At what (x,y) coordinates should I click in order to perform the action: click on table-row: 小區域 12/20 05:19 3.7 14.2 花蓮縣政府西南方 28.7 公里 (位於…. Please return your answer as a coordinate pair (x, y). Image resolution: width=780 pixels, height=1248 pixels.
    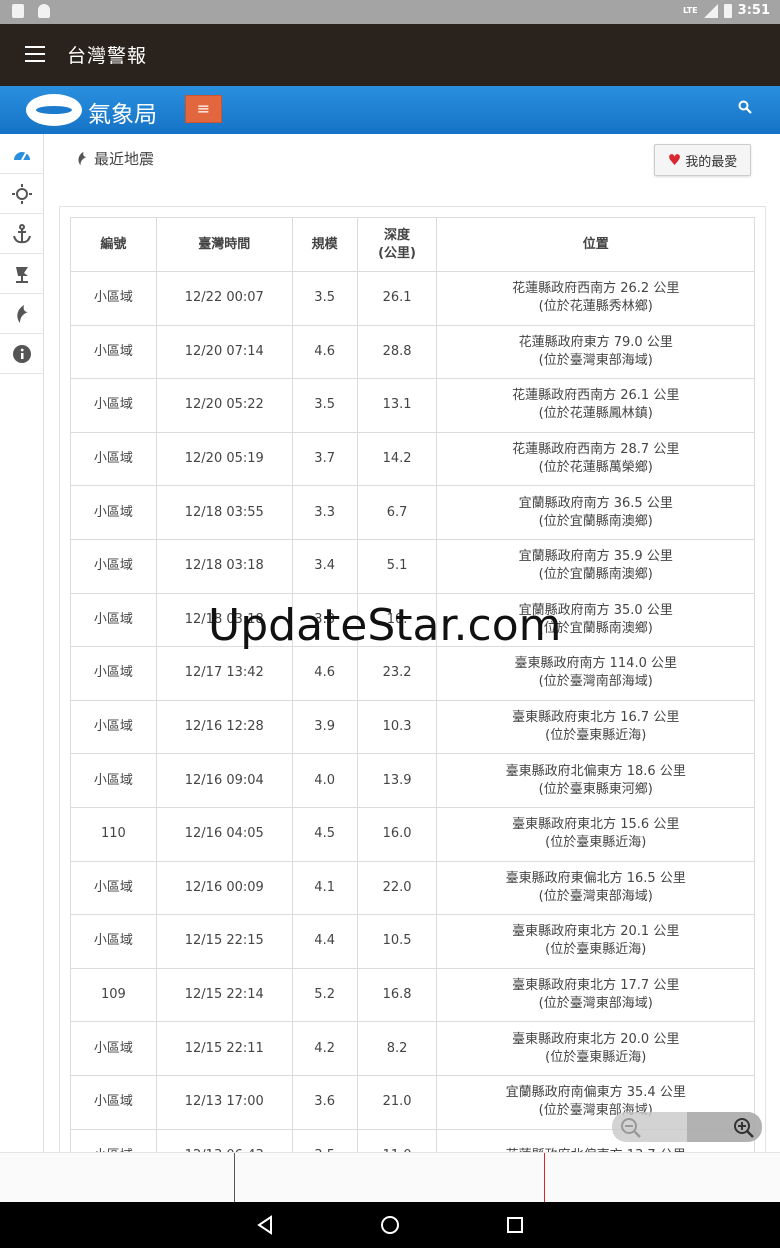
    Looking at the image, I should click on (412, 459).